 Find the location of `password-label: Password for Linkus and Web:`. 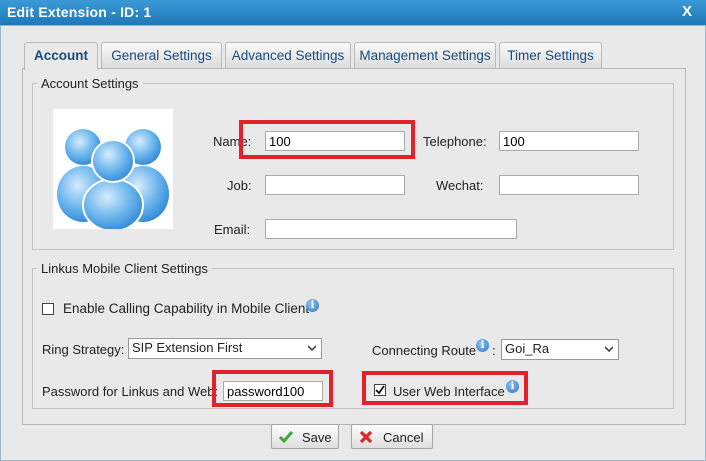

password-label: Password for Linkus and Web: is located at coordinates (130, 391).